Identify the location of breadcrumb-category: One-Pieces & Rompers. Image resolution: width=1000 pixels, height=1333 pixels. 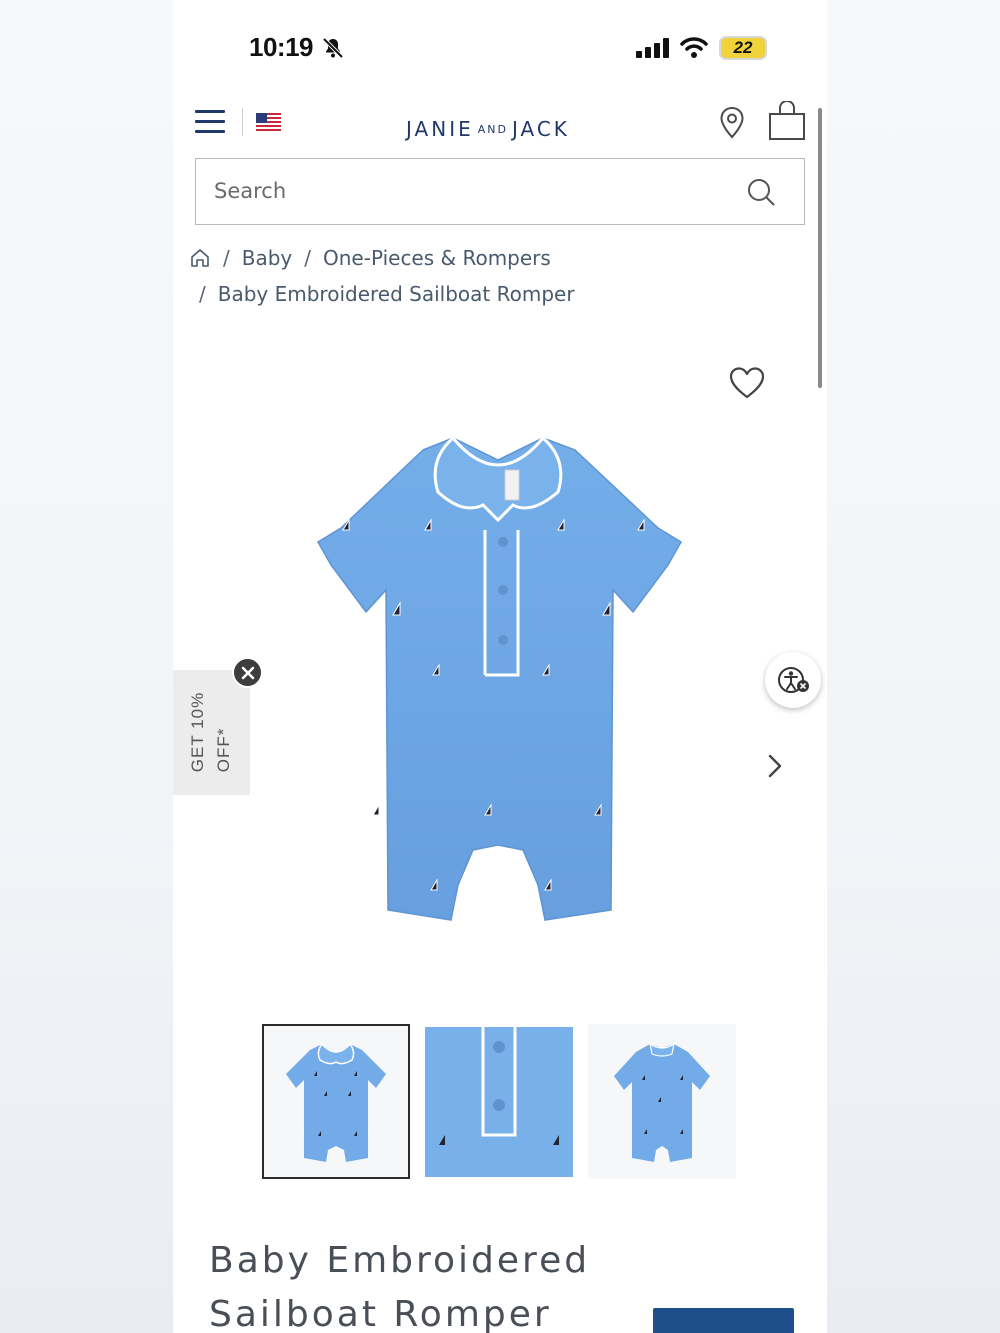
(437, 258).